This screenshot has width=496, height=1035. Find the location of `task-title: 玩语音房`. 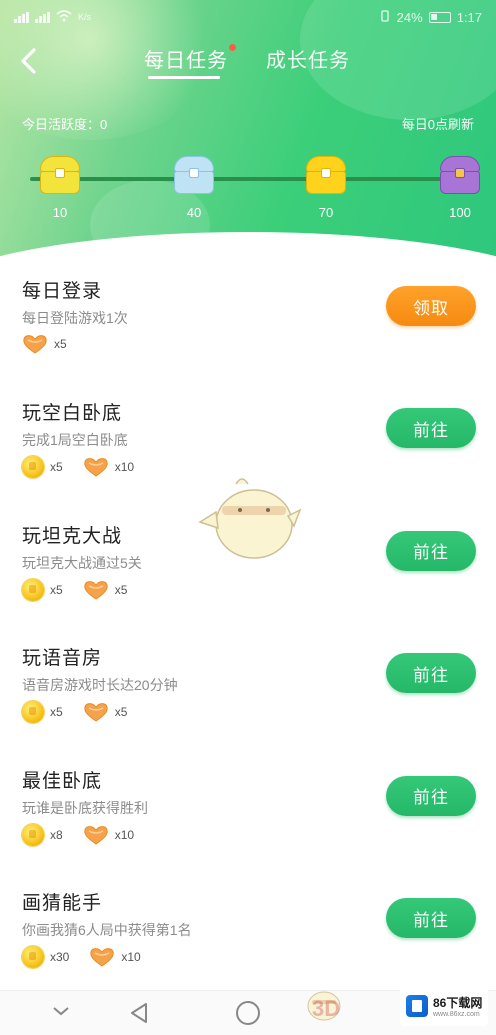

task-title: 玩语音房 is located at coordinates (62, 659).